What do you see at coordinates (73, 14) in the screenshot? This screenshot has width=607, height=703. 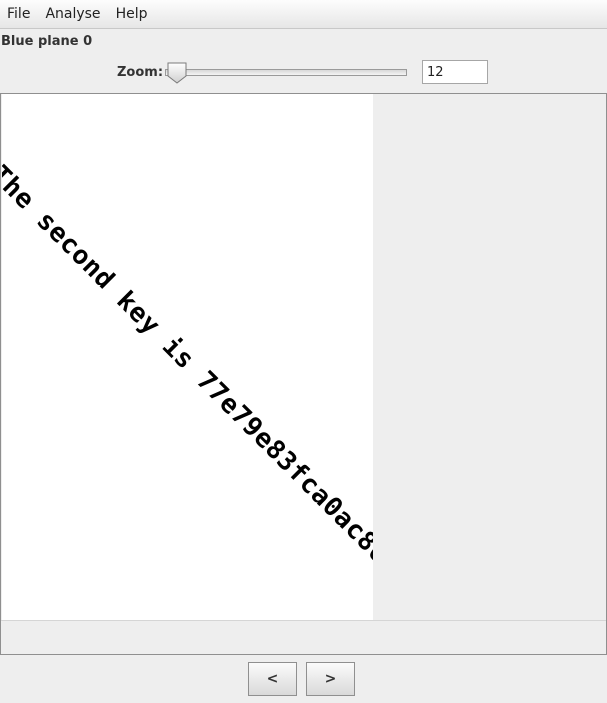 I see `menu-analyse: Analyse` at bounding box center [73, 14].